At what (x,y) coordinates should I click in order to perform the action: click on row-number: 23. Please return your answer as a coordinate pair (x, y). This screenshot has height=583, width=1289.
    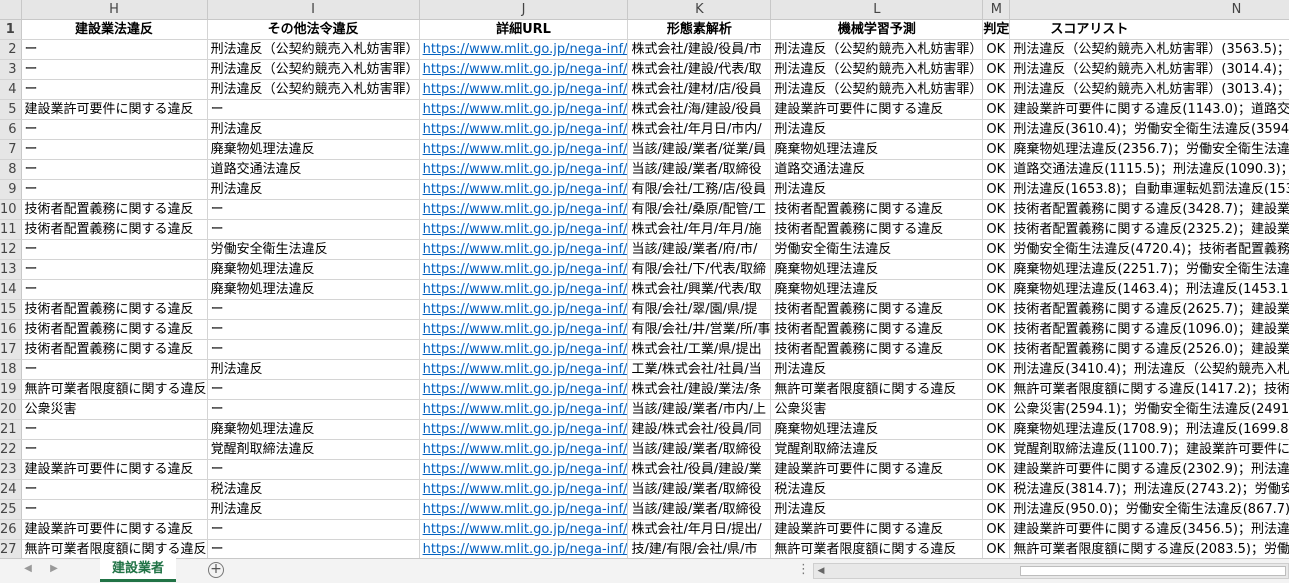
    Looking at the image, I should click on (11, 469).